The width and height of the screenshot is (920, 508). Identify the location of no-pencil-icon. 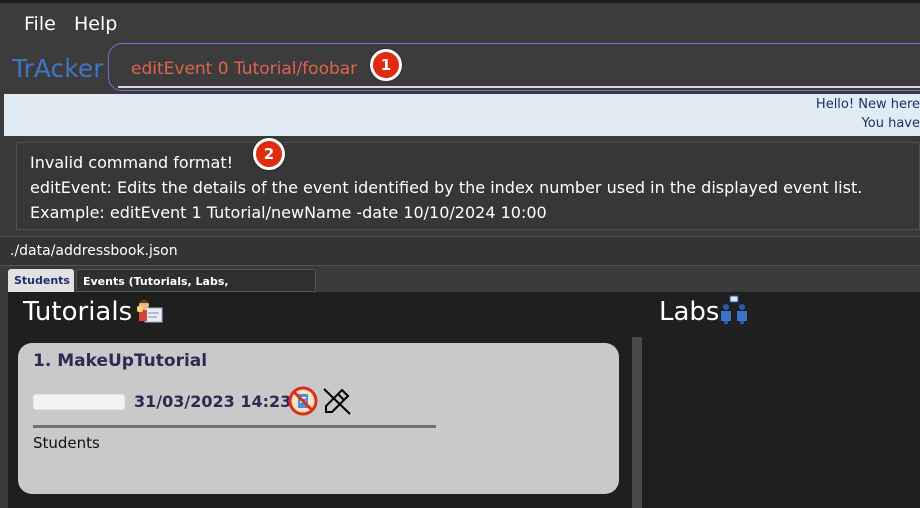
(337, 403).